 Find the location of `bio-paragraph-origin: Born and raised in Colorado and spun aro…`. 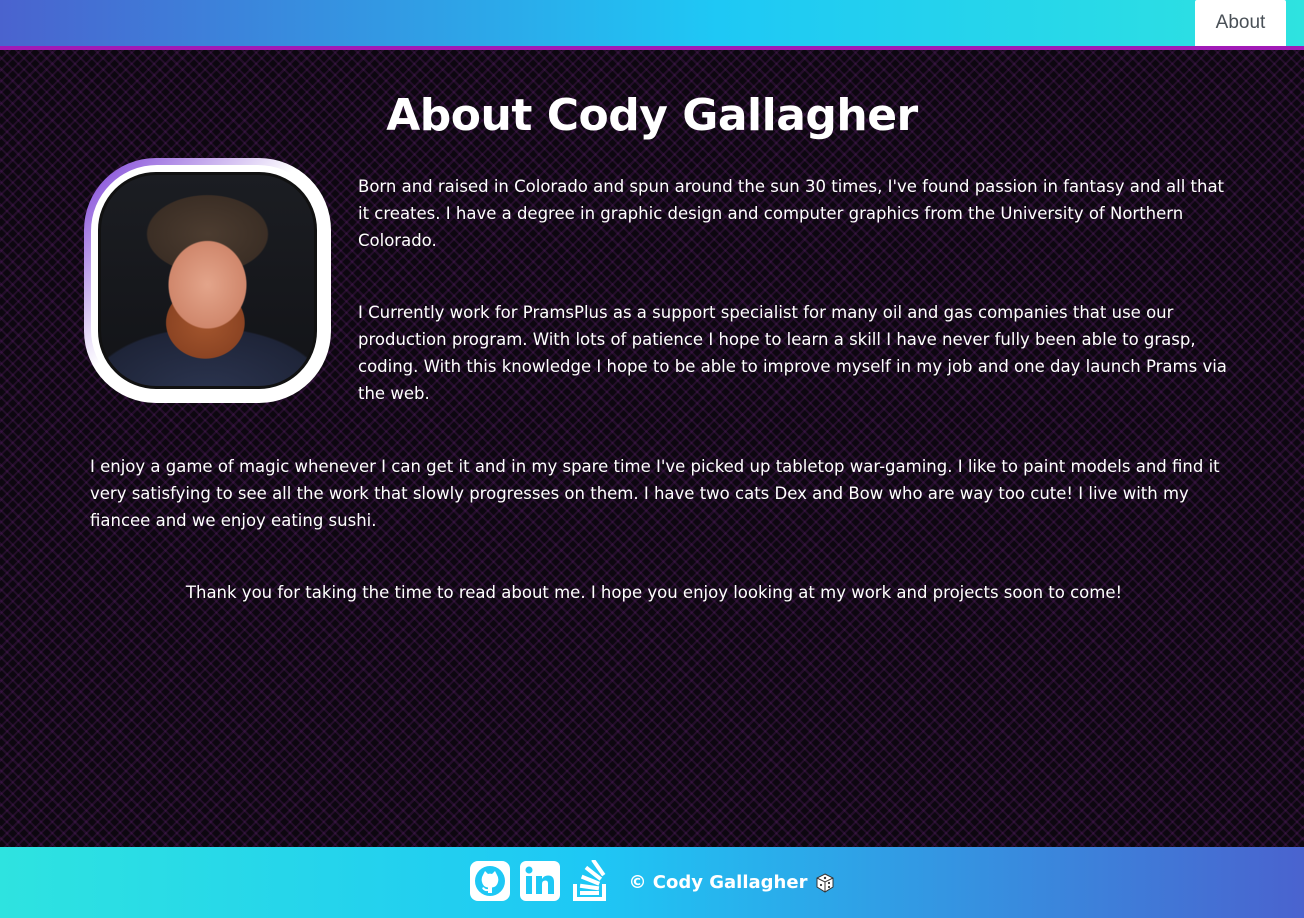

bio-paragraph-origin: Born and raised in Colorado and spun aro… is located at coordinates (791, 213).